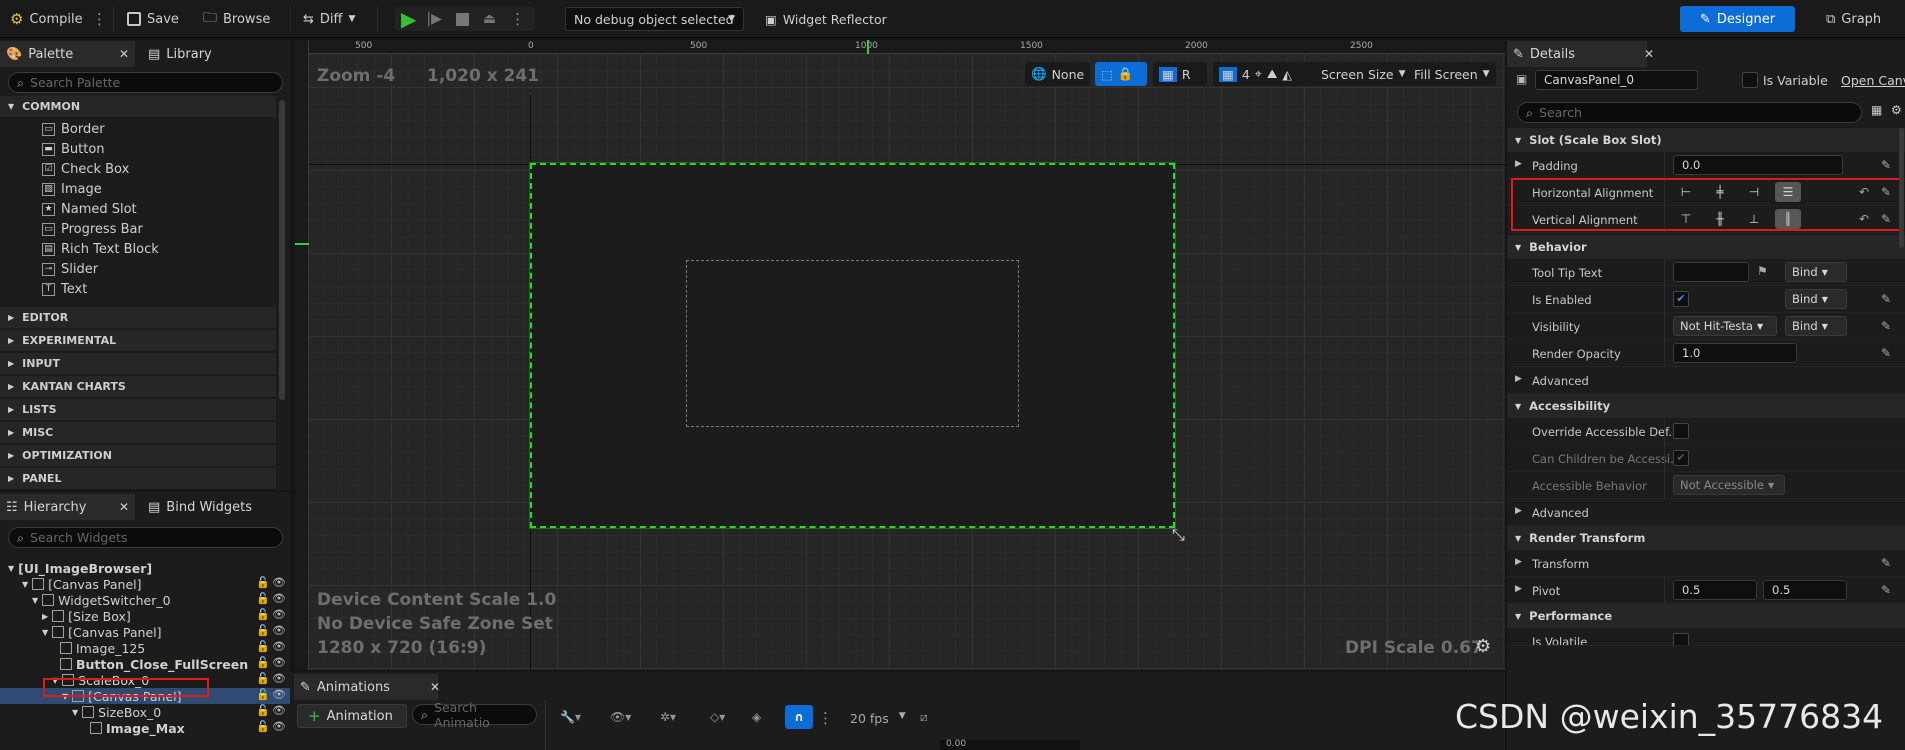  I want to click on palette-scrollbar, so click(282, 250).